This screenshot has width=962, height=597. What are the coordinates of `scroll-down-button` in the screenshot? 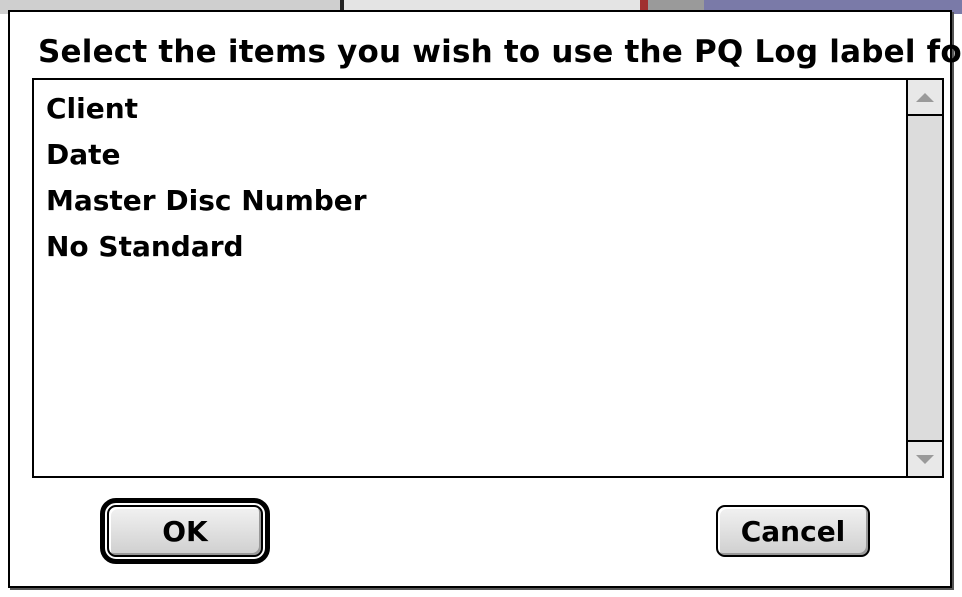 It's located at (925, 458).